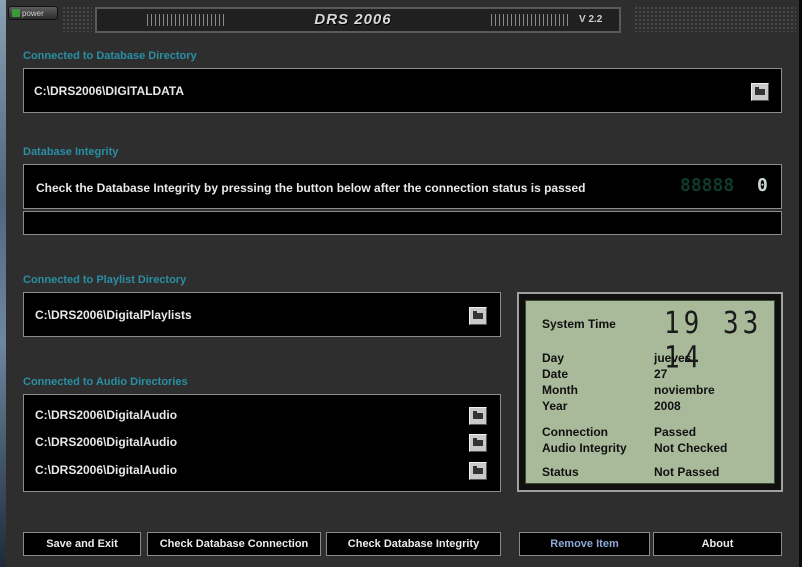 This screenshot has height=567, width=802. Describe the element at coordinates (555, 406) in the screenshot. I see `year-label: Year` at that location.